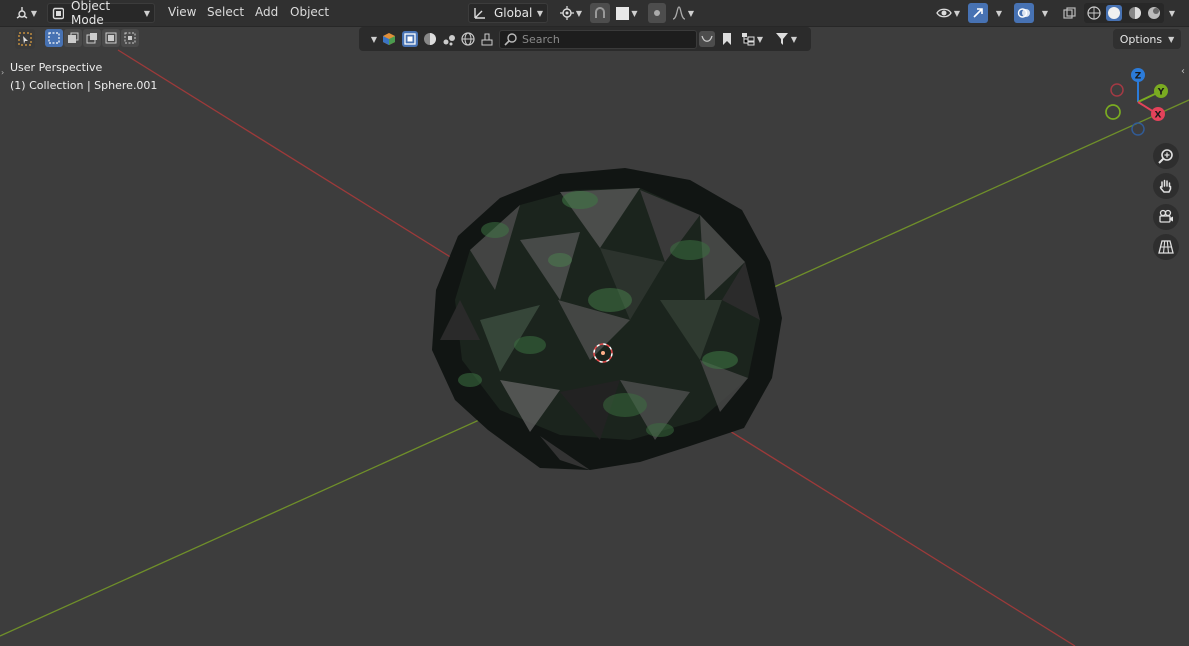  I want to click on editor-type-icon, so click(22, 13).